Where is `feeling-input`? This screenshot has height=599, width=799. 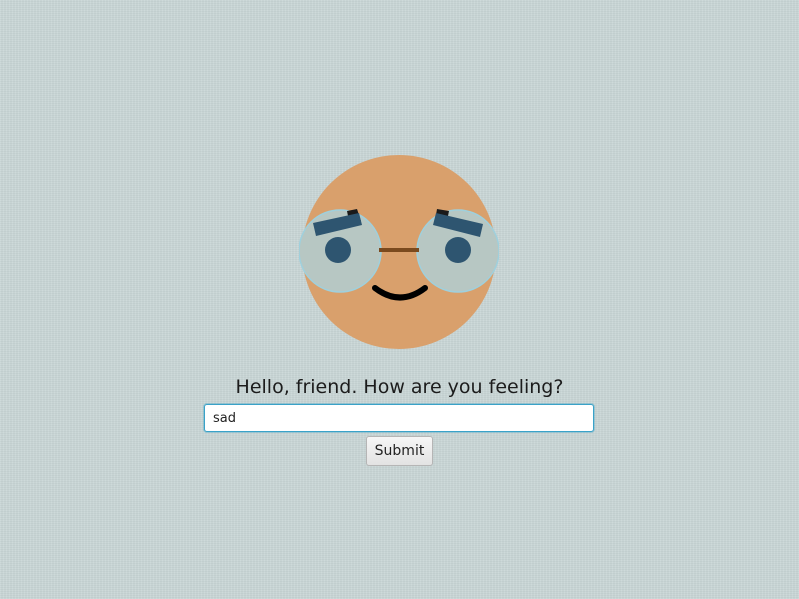 feeling-input is located at coordinates (399, 418).